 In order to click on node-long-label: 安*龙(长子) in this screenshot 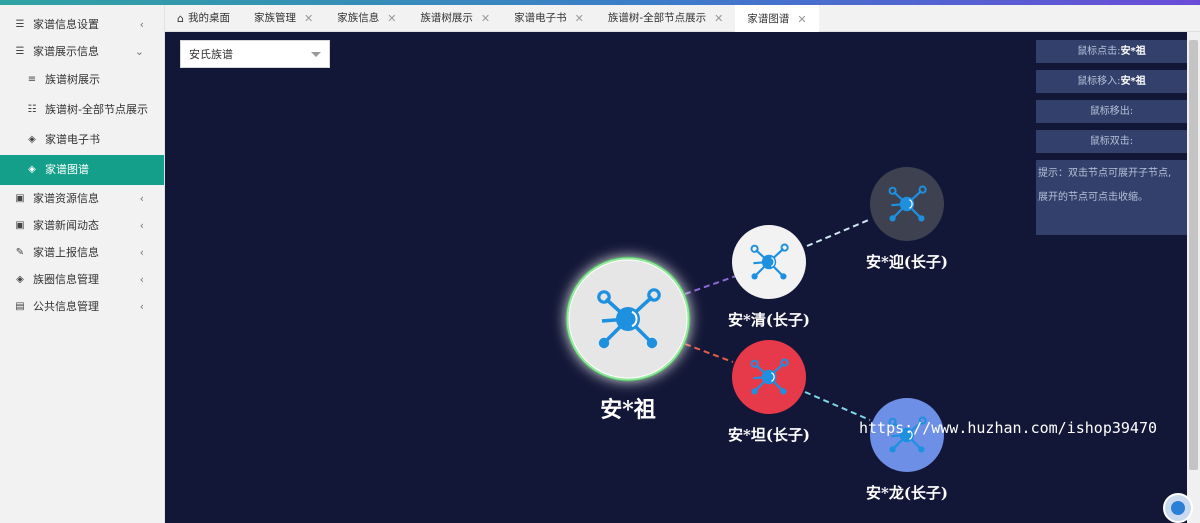, I will do `click(907, 493)`.